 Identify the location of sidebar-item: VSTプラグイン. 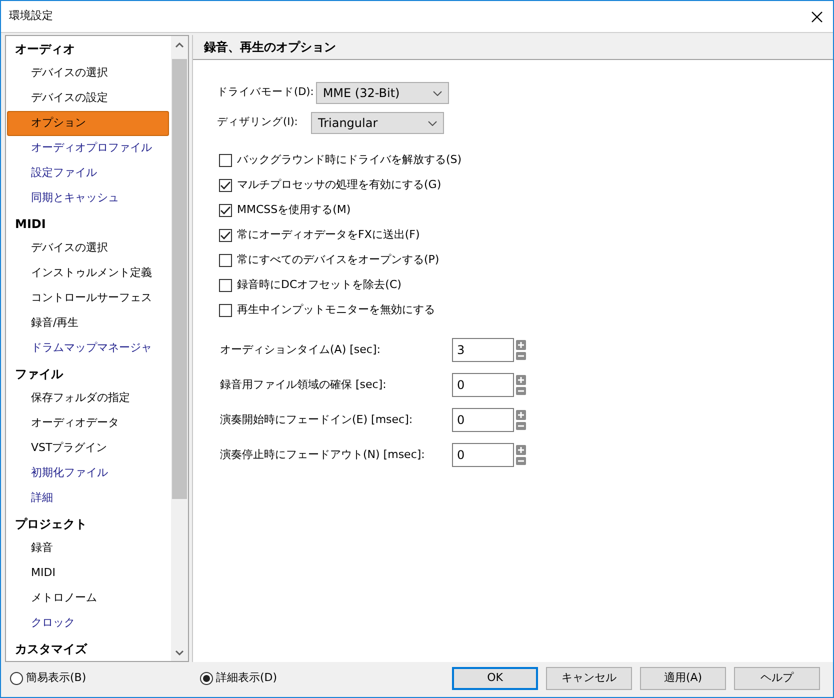
(89, 448).